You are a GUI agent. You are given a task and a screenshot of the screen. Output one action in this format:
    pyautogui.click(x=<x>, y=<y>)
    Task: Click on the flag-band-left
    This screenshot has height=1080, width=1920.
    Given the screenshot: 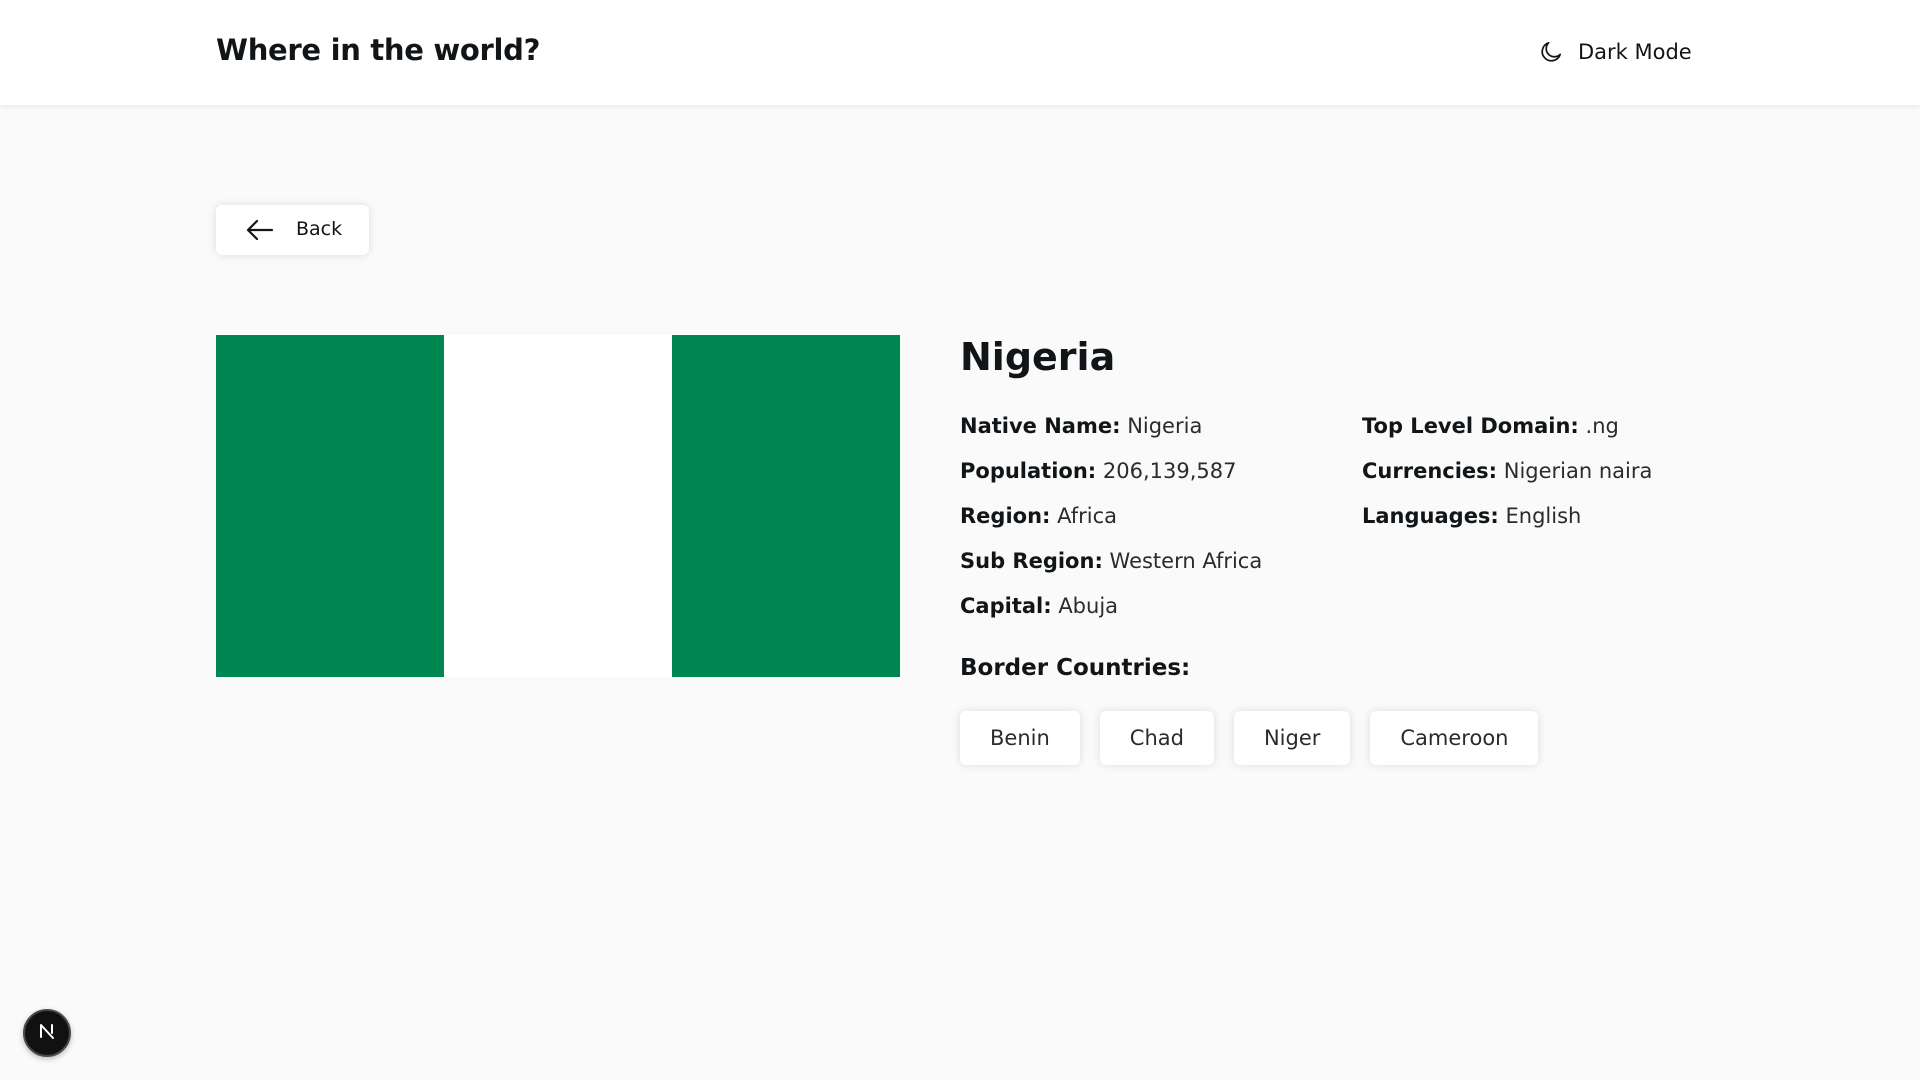 What is the action you would take?
    pyautogui.click(x=330, y=506)
    